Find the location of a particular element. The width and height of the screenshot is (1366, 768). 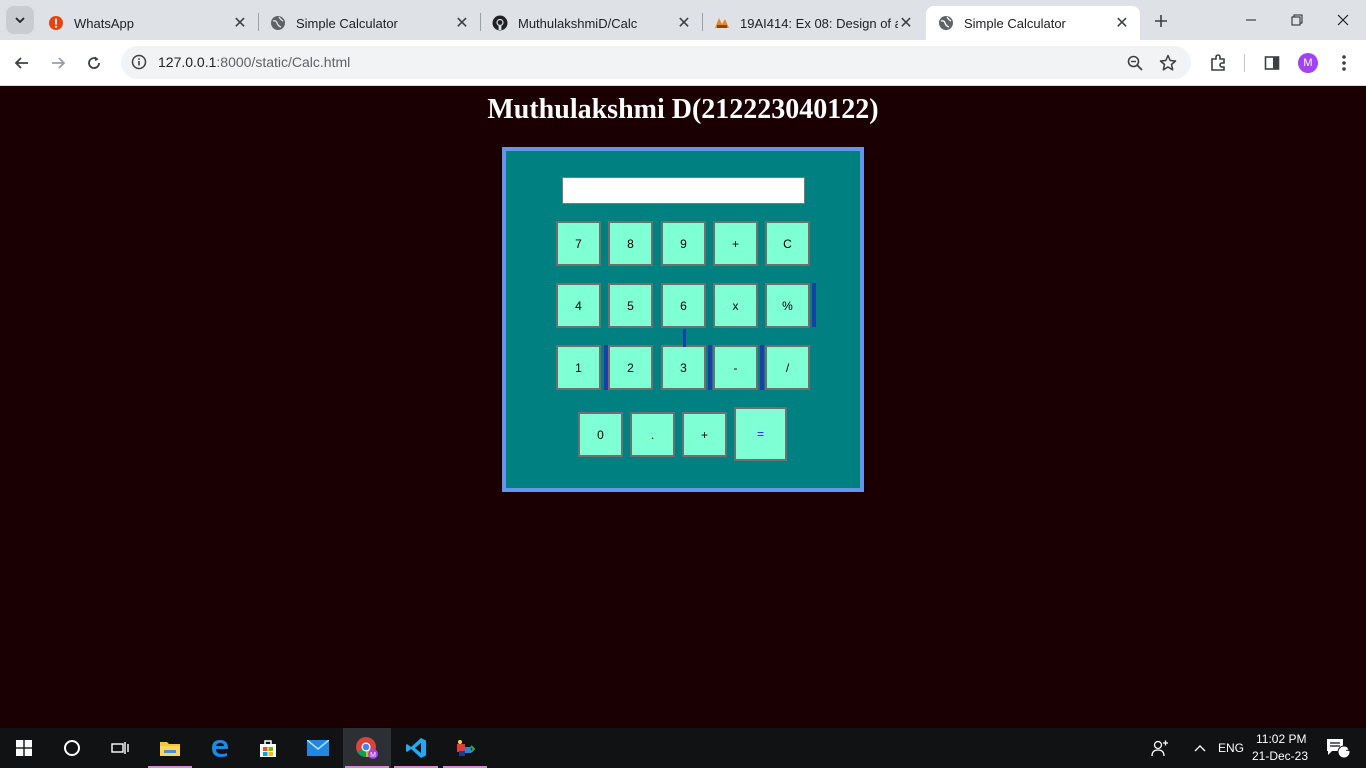

people-icon is located at coordinates (1159, 748).